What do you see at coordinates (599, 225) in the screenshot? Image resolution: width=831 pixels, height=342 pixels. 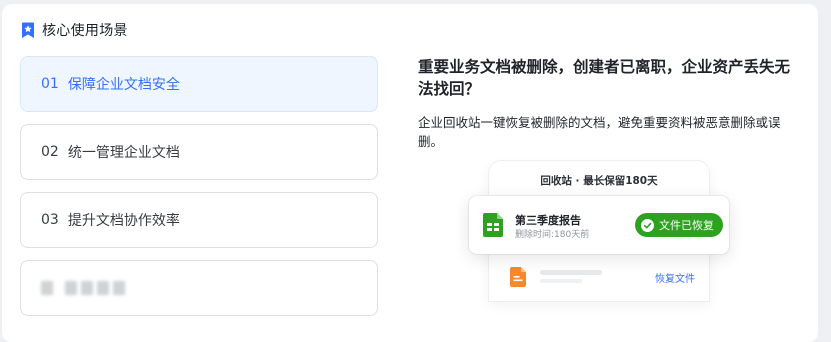 I see `restored-file-card: 第三季度报告 删除时间:180天前 文件已恢复` at bounding box center [599, 225].